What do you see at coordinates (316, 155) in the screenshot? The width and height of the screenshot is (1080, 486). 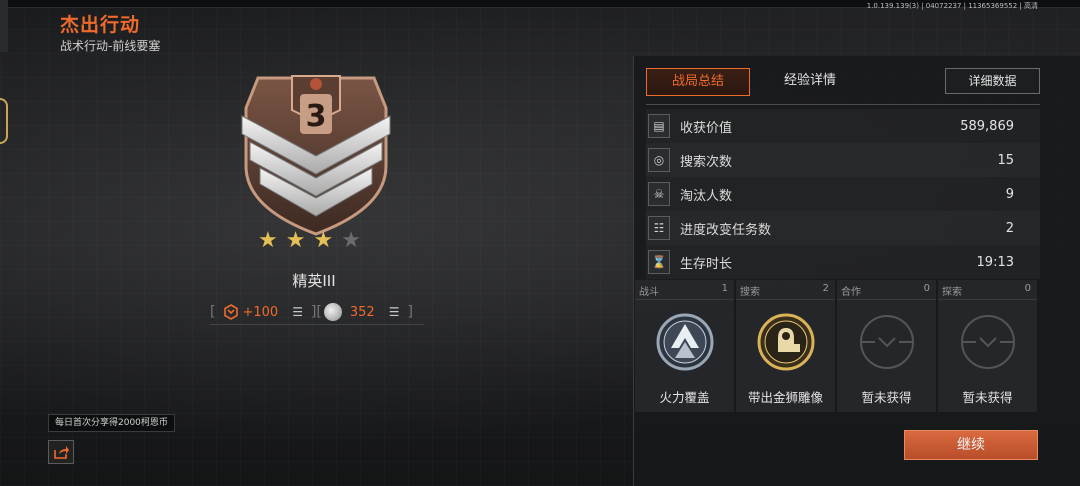 I see `rank-emblem-icon: 3` at bounding box center [316, 155].